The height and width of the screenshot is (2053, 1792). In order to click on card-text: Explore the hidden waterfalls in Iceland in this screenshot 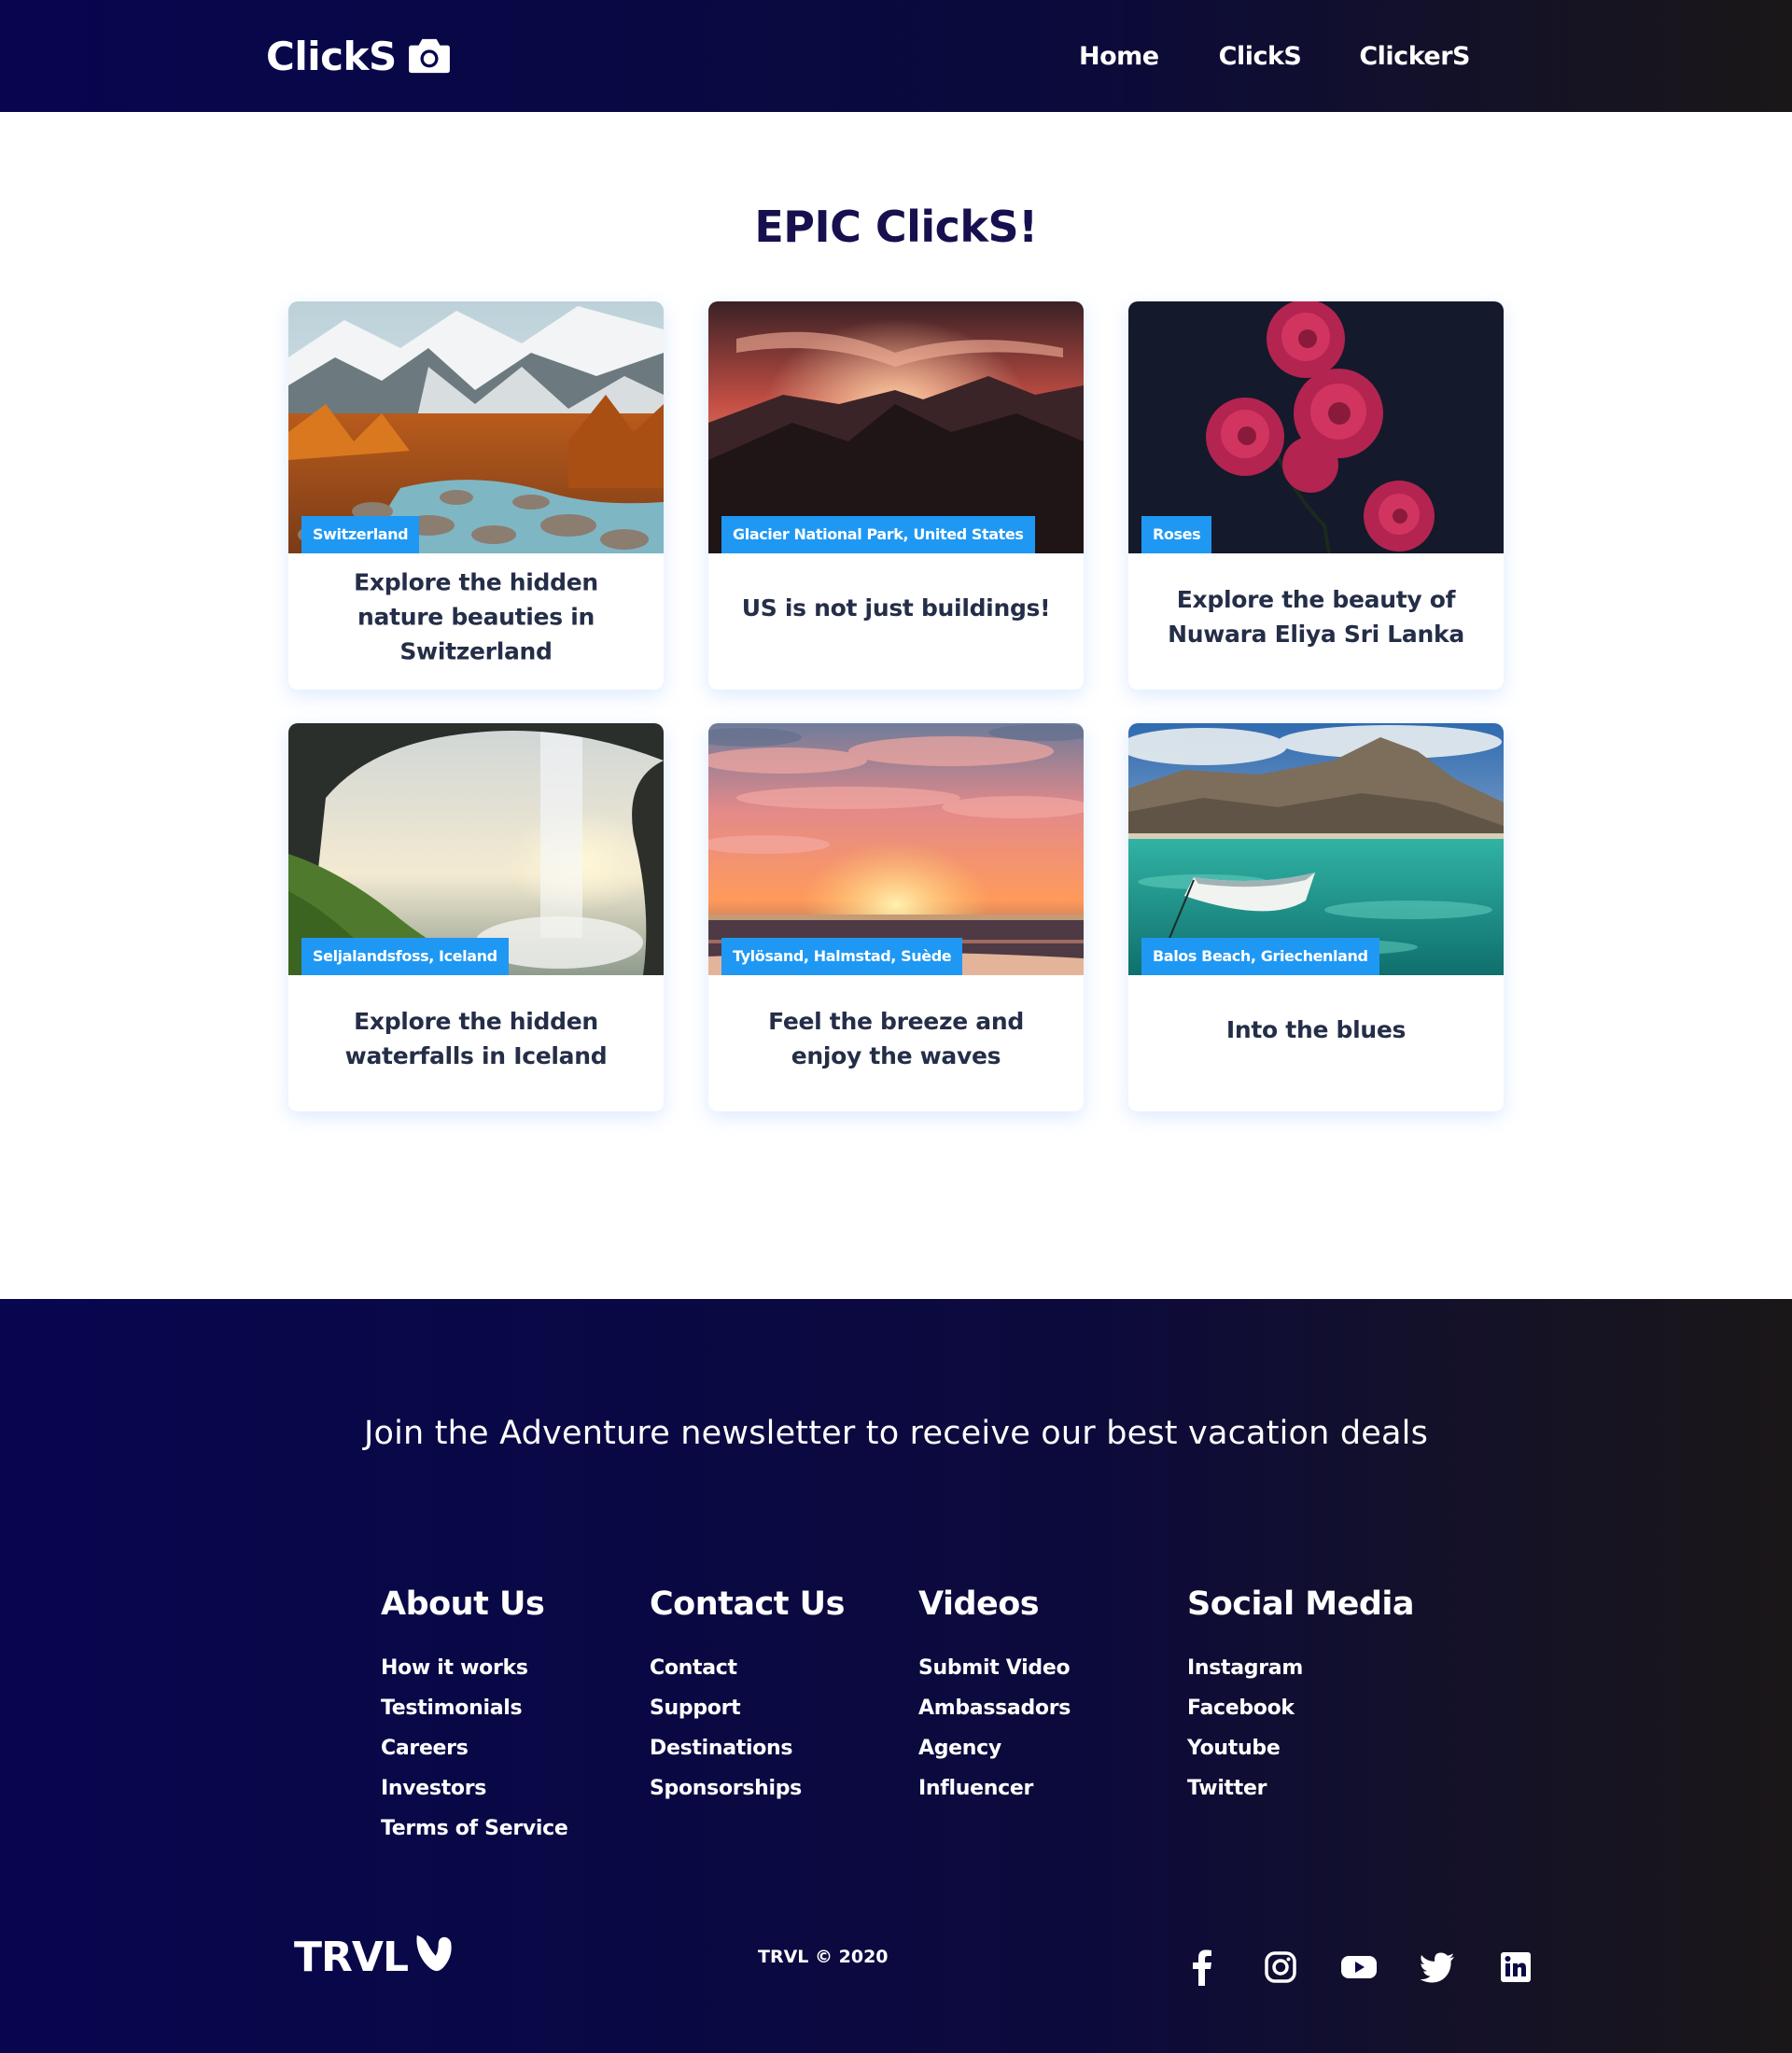, I will do `click(476, 1038)`.